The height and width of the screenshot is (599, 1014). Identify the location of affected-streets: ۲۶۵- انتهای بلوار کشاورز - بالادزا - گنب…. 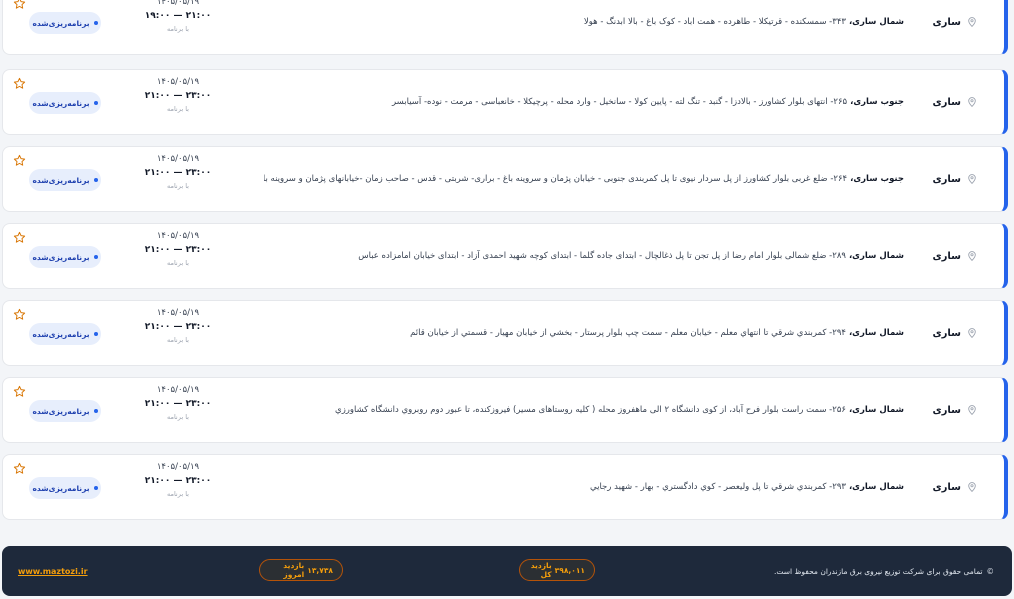
(619, 102).